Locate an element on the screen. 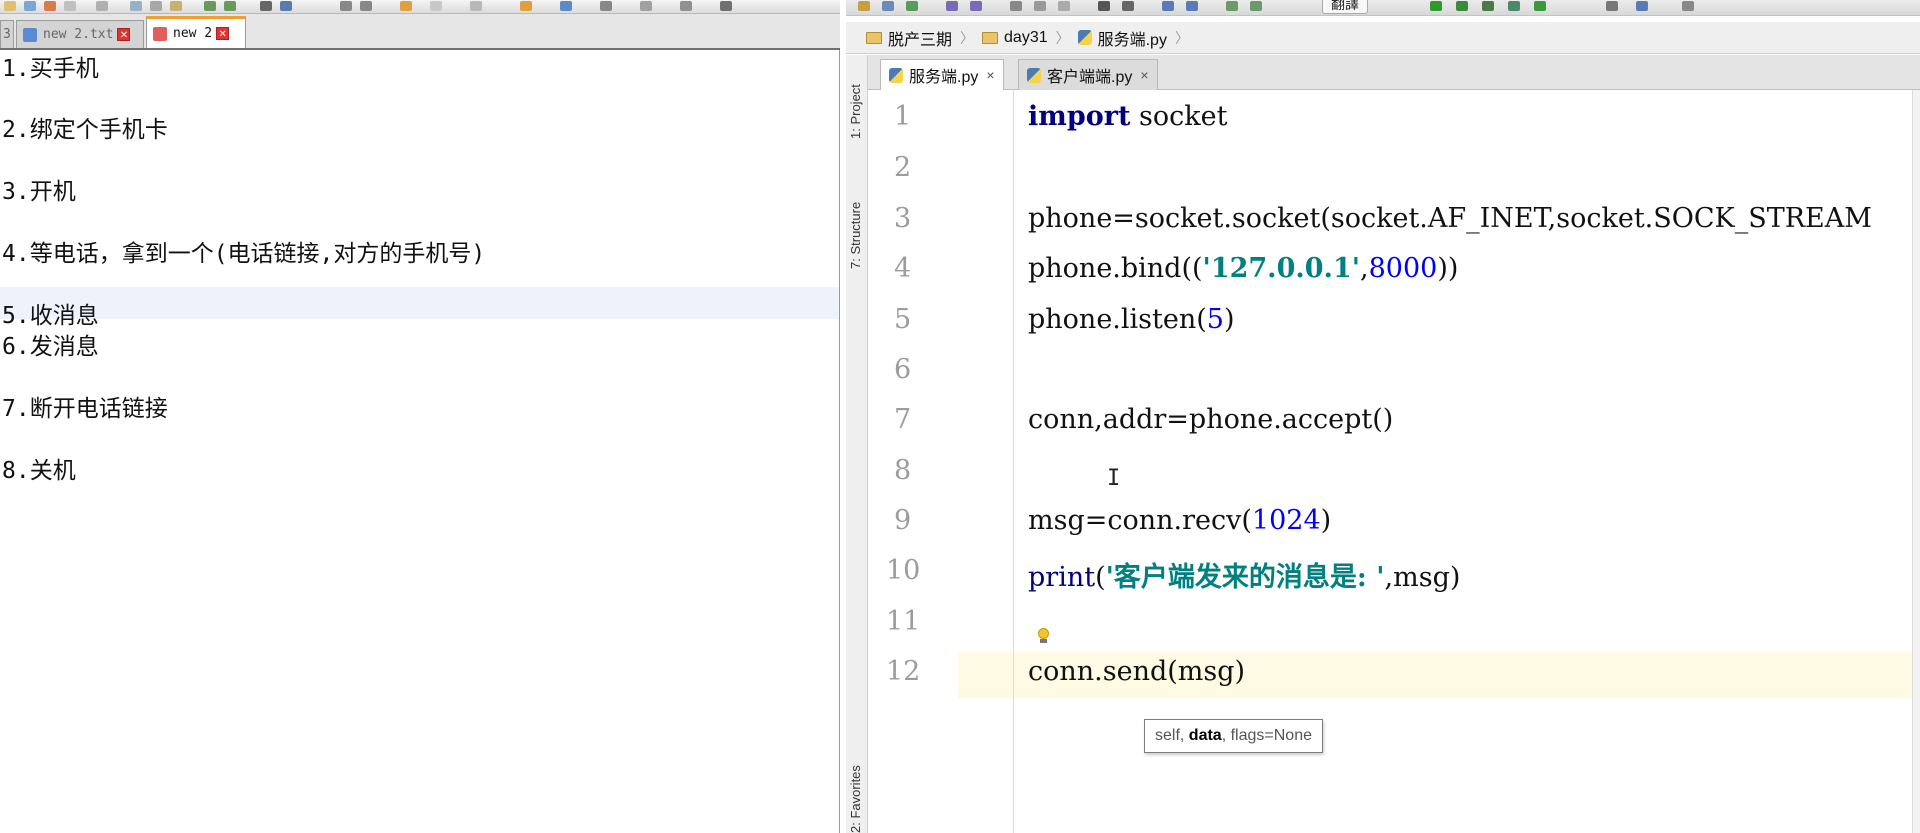 The height and width of the screenshot is (833, 1920). back-icon is located at coordinates (1168, 6).